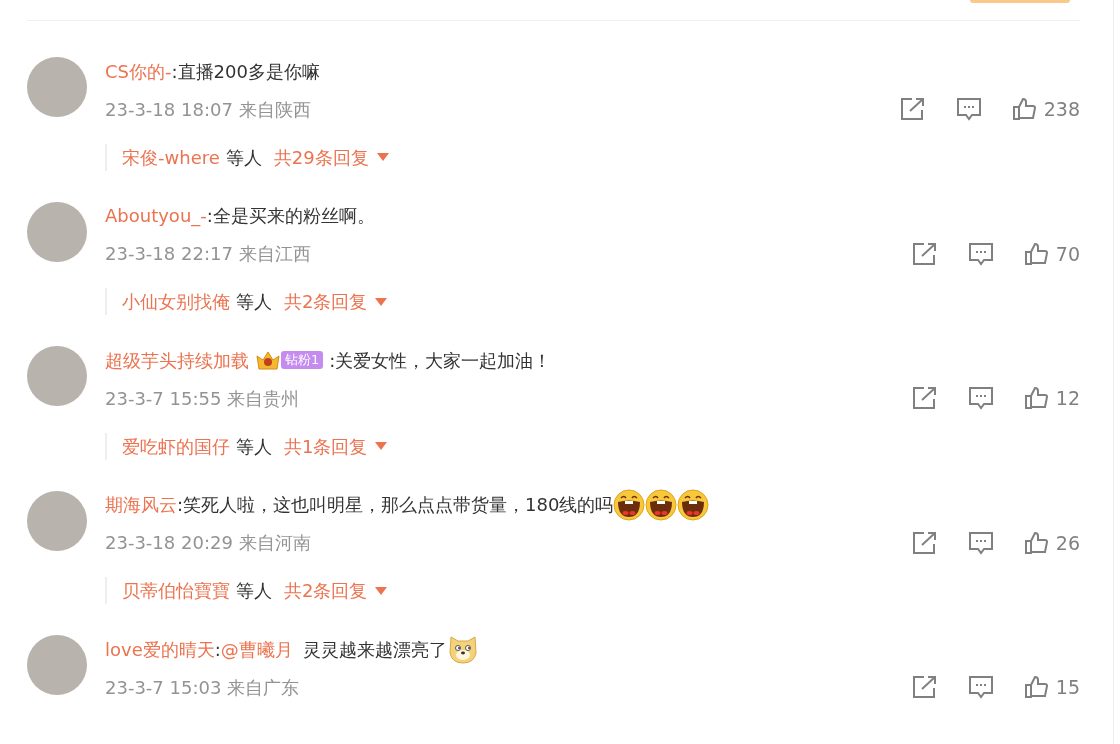 The height and width of the screenshot is (744, 1120). What do you see at coordinates (336, 446) in the screenshot?
I see `reply-count-link: 共1条回复` at bounding box center [336, 446].